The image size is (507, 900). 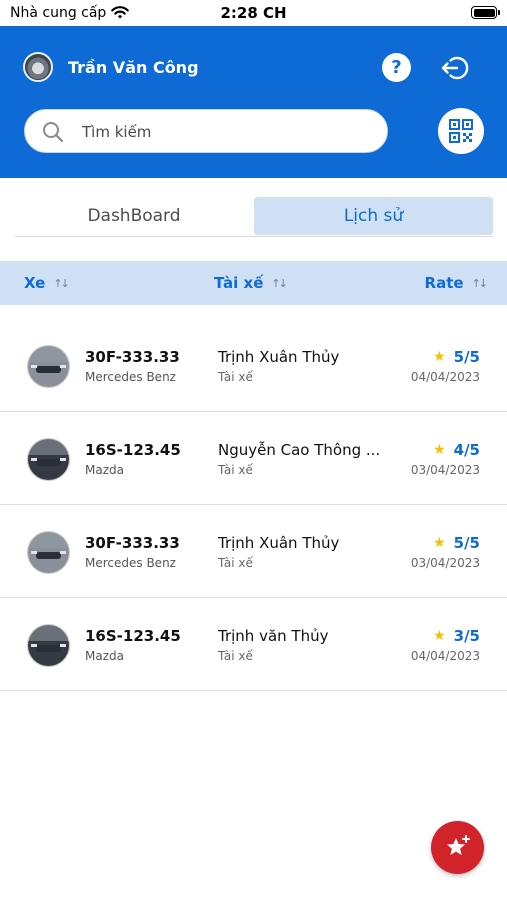 I want to click on column-header-car: Xe ↑↓, so click(x=47, y=283).